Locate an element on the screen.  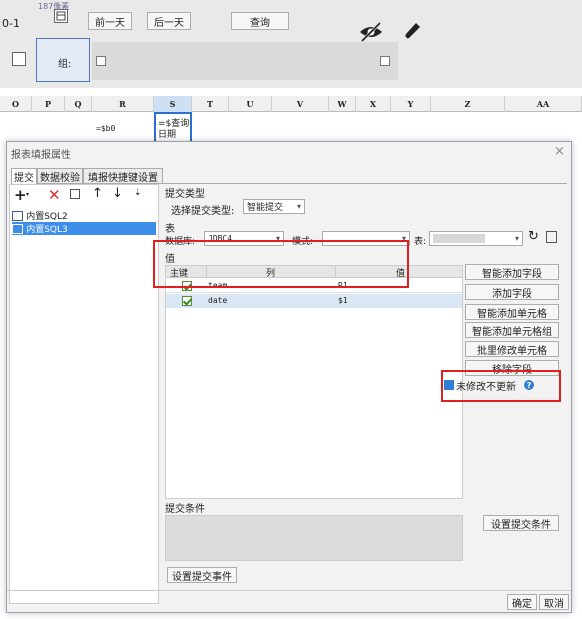
move-down-icon: ↓ is located at coordinates (117, 193).